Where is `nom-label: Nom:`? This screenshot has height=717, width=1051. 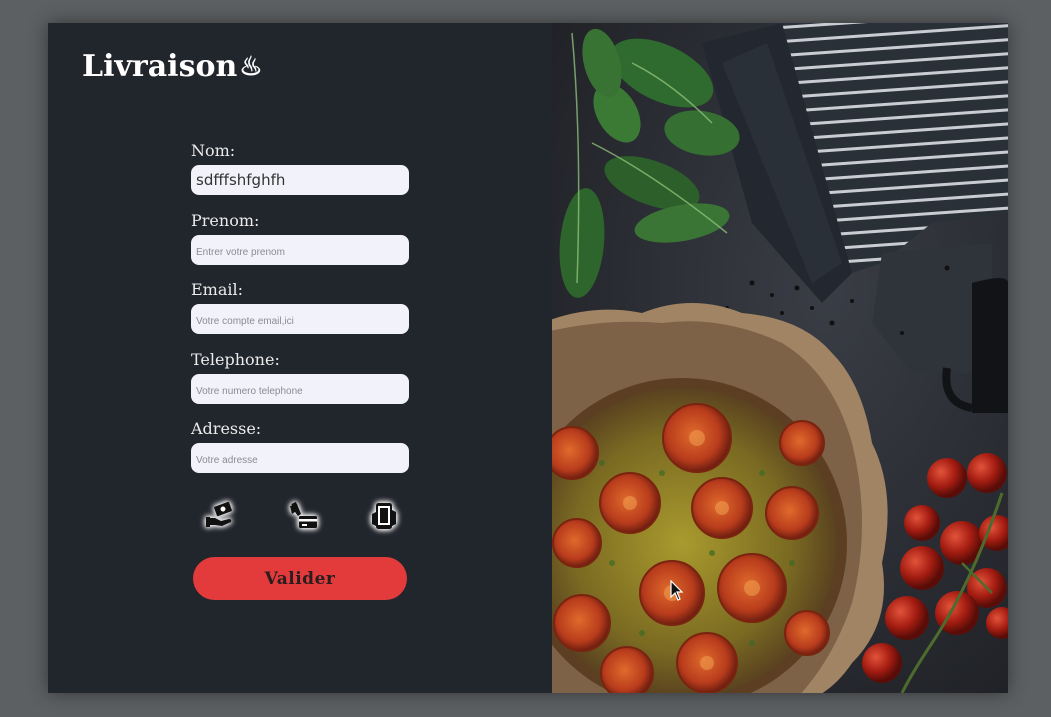
nom-label: Nom: is located at coordinates (213, 150).